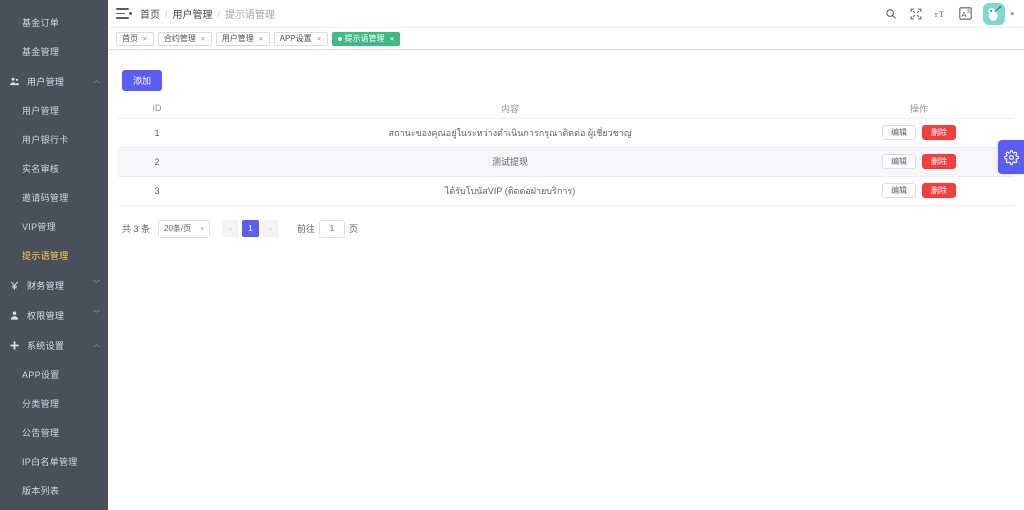 The width and height of the screenshot is (1024, 510). What do you see at coordinates (566, 109) in the screenshot?
I see `table-head: ID 内容 操作` at bounding box center [566, 109].